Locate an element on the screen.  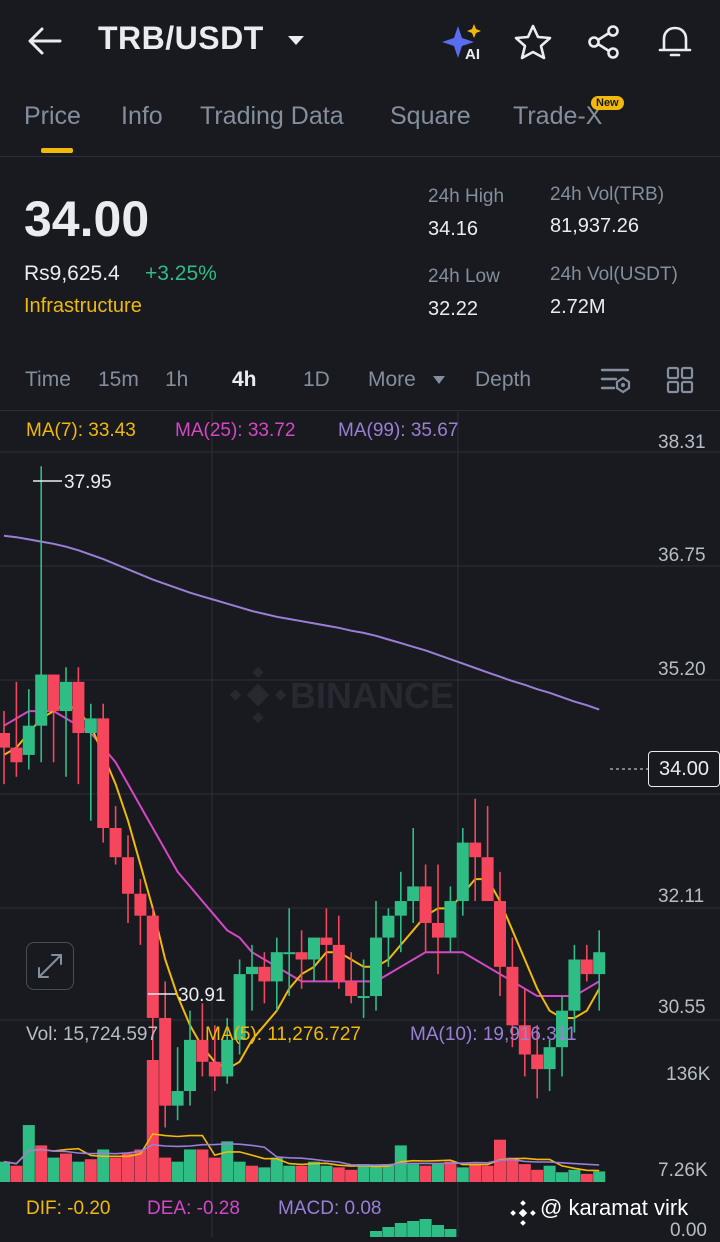
tf-more: More is located at coordinates (392, 380).